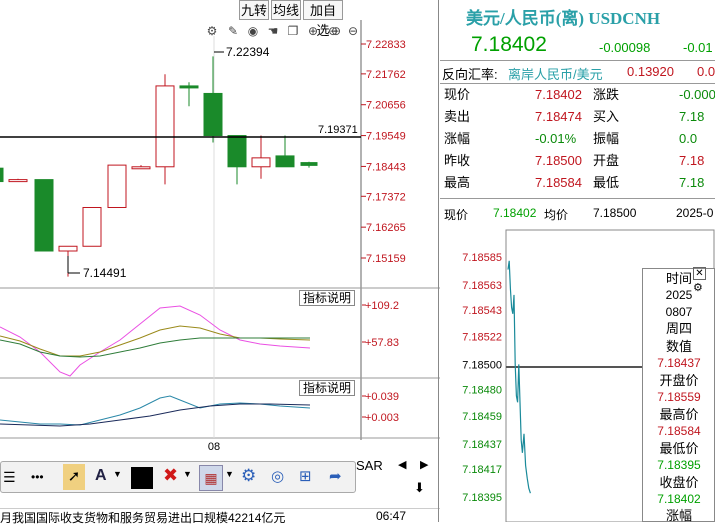  I want to click on quote-row-label: 最低, so click(606, 182).